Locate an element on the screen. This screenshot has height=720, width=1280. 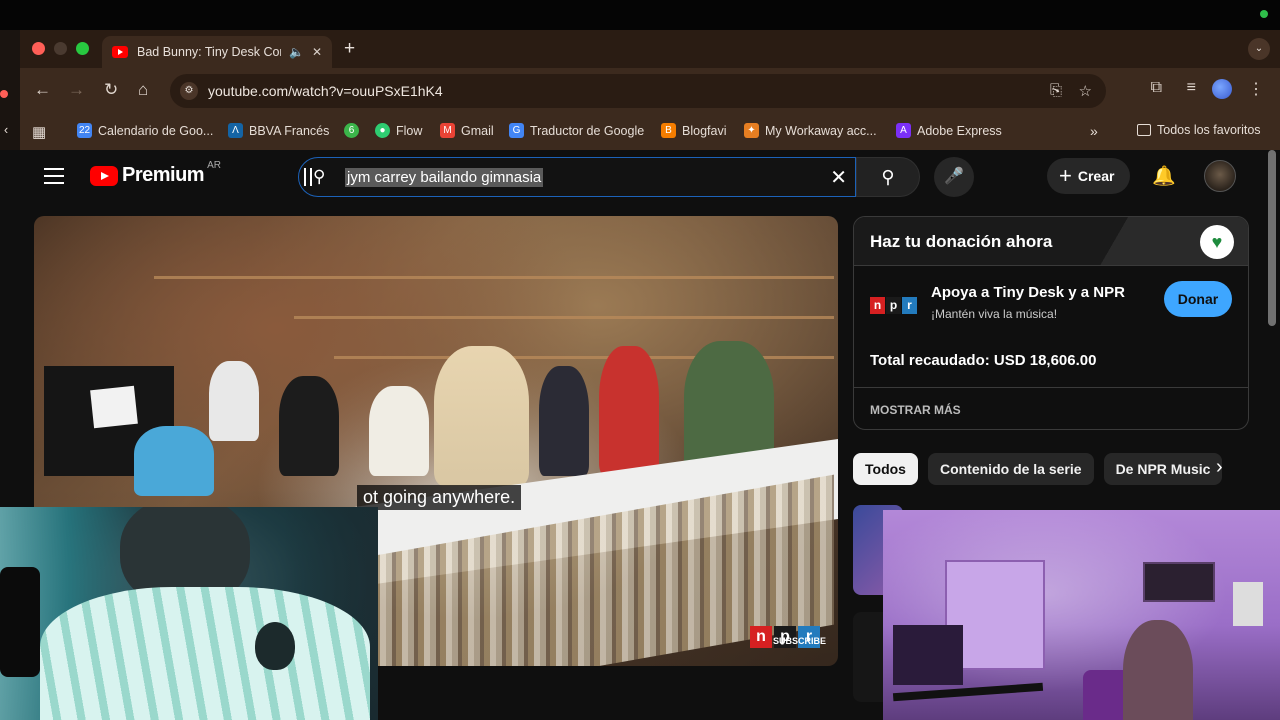
create-button: + Crear is located at coordinates (1089, 176).